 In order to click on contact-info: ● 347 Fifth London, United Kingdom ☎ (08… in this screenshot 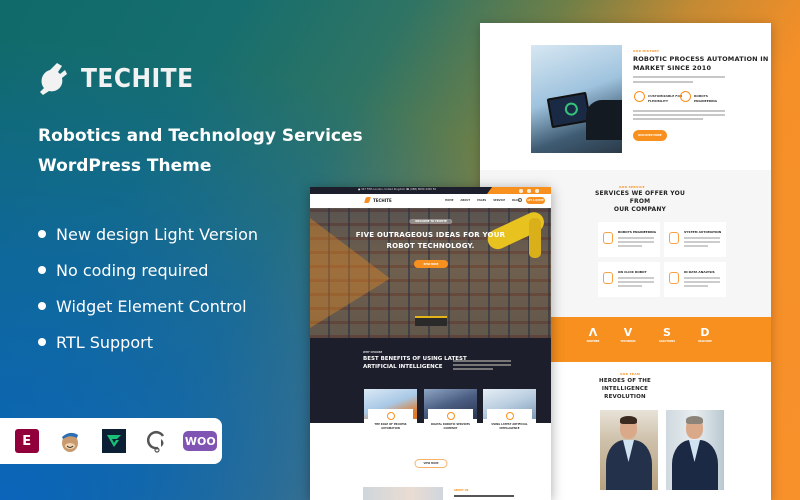, I will do `click(397, 189)`.